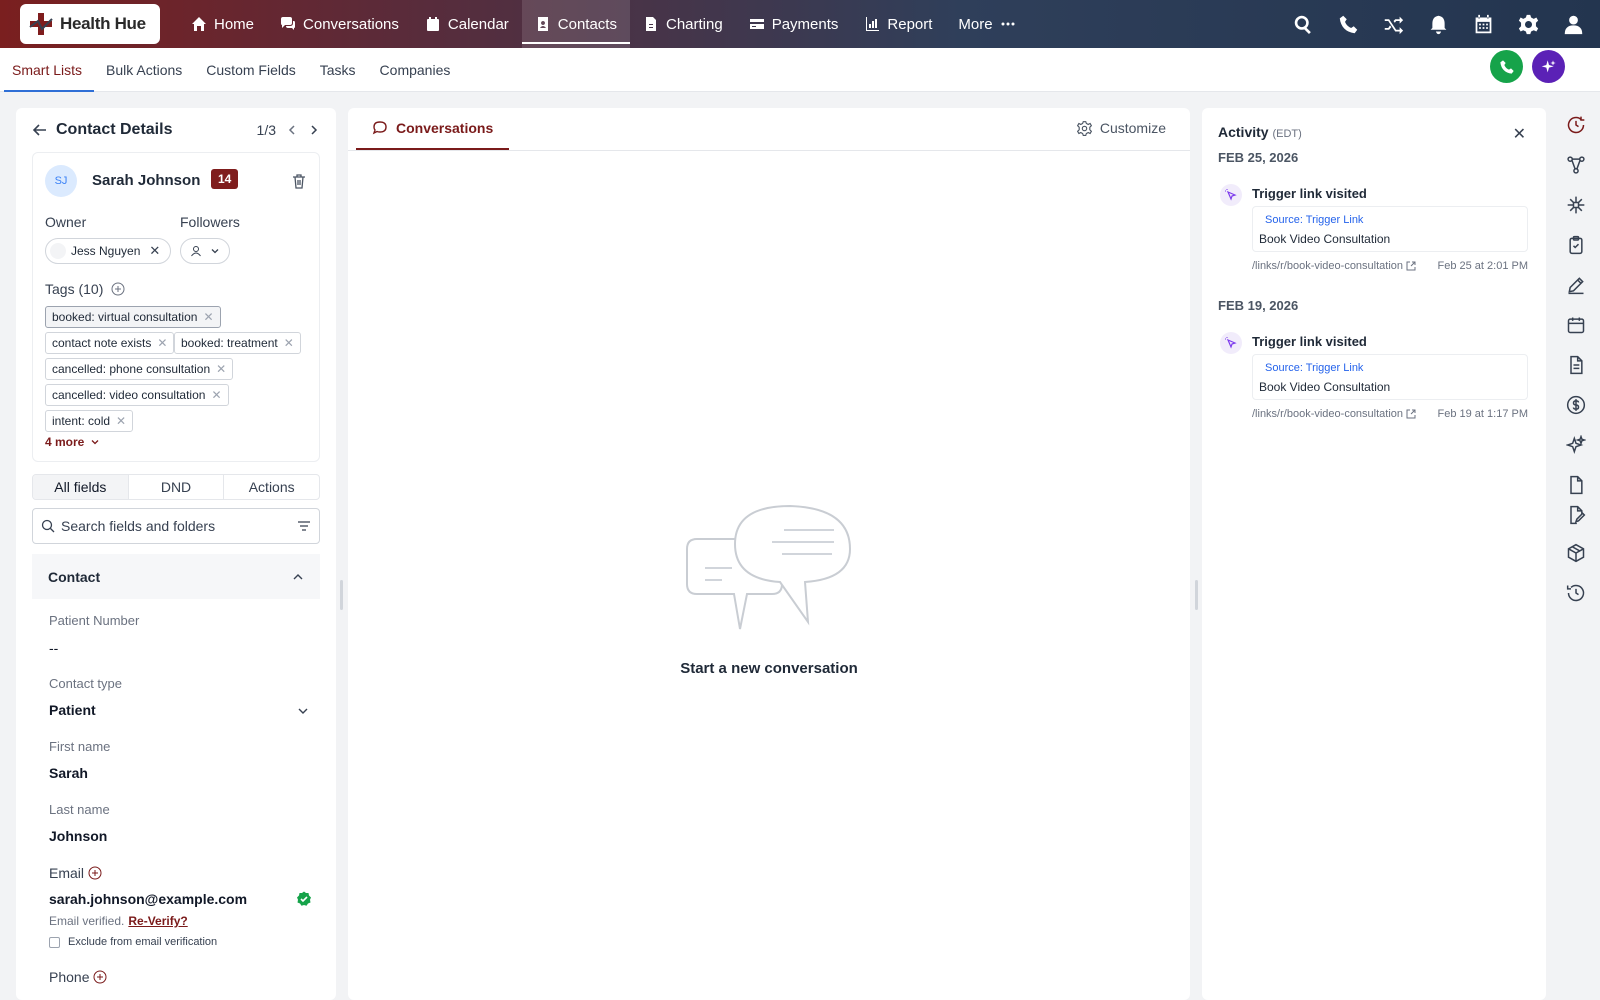 This screenshot has width=1600, height=1000. What do you see at coordinates (694, 24) in the screenshot?
I see `nav-charting-label: Charting` at bounding box center [694, 24].